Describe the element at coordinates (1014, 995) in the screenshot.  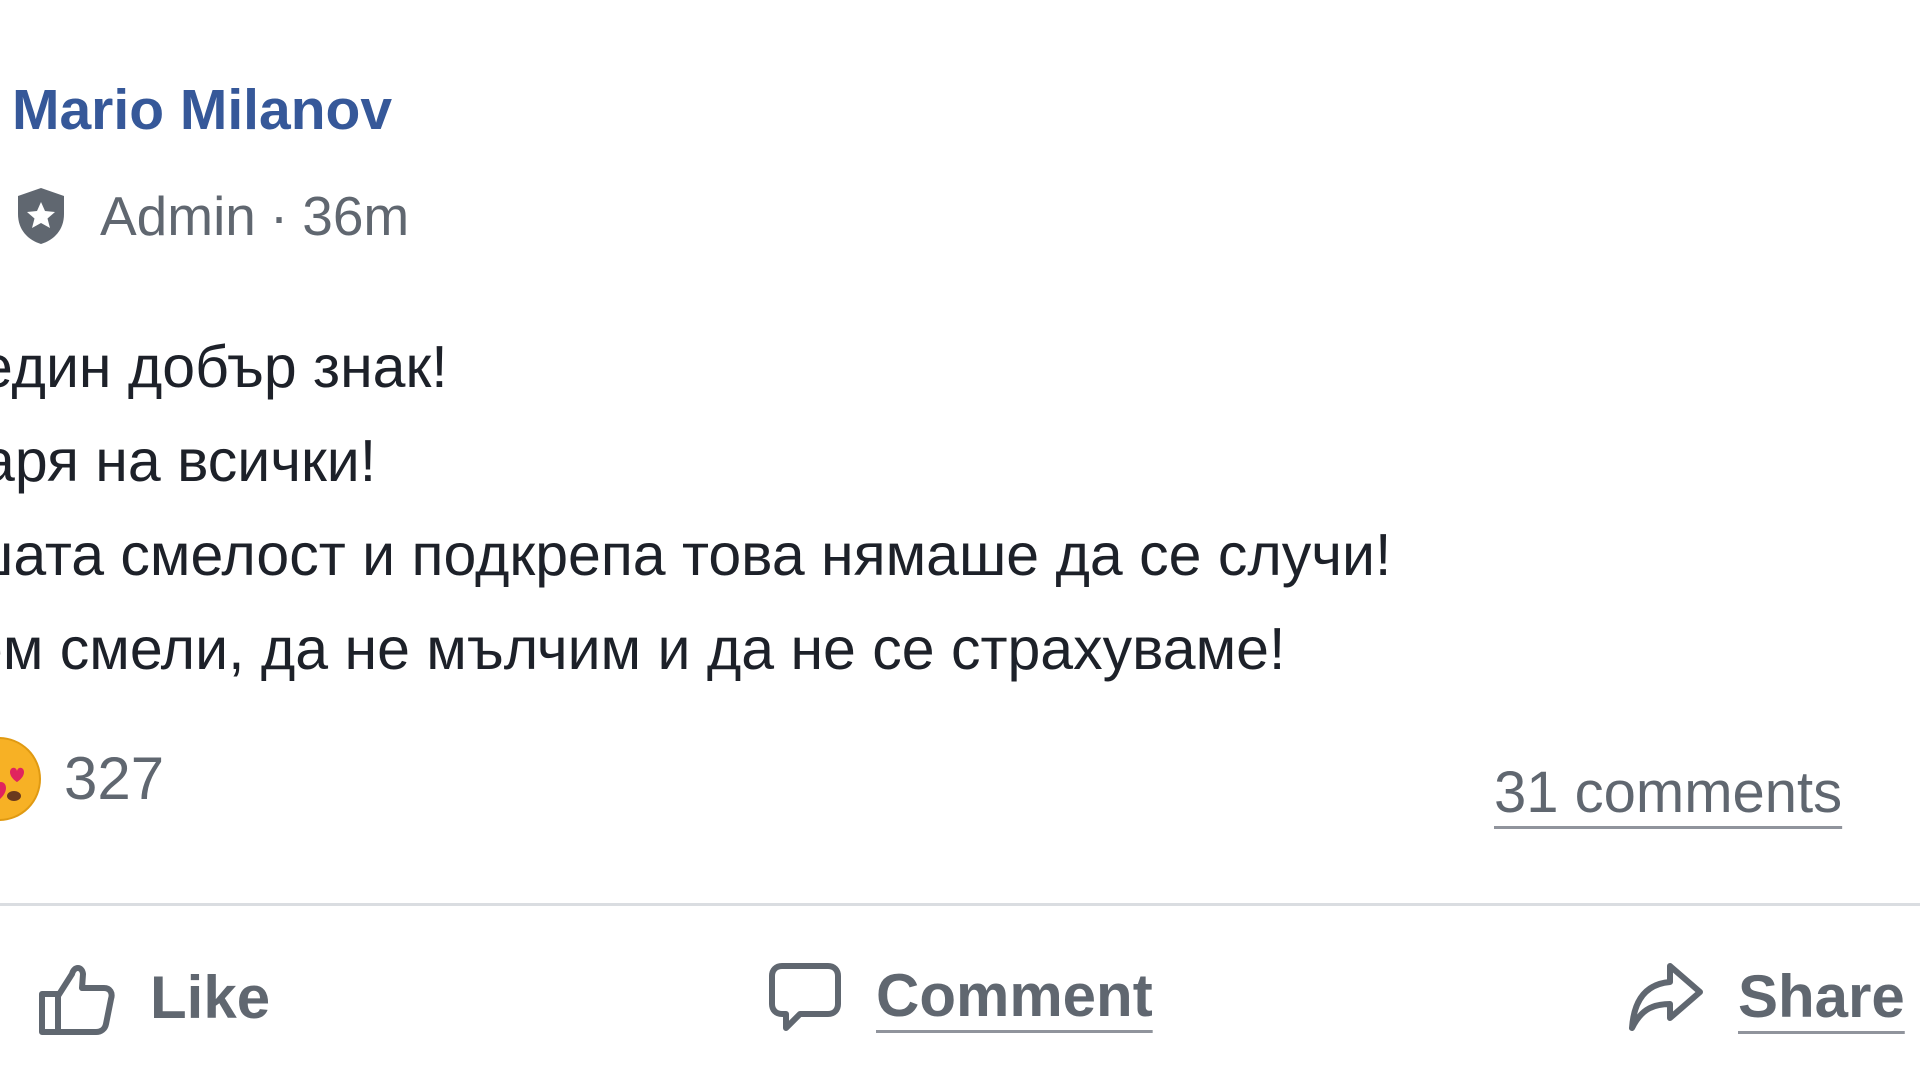
I see `comment-label: Comment` at that location.